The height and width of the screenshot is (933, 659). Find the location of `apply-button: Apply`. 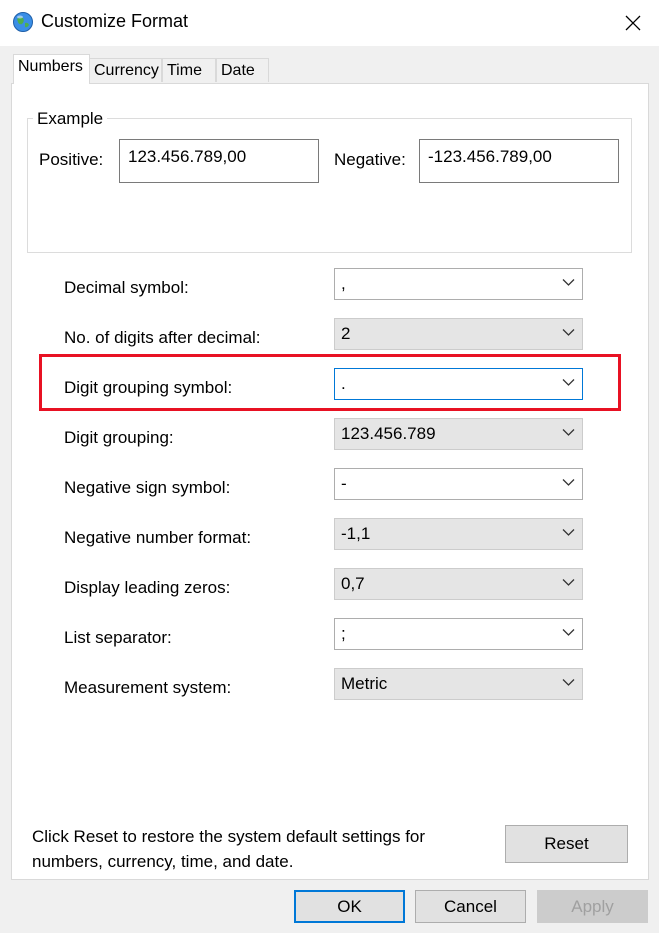

apply-button: Apply is located at coordinates (592, 906).